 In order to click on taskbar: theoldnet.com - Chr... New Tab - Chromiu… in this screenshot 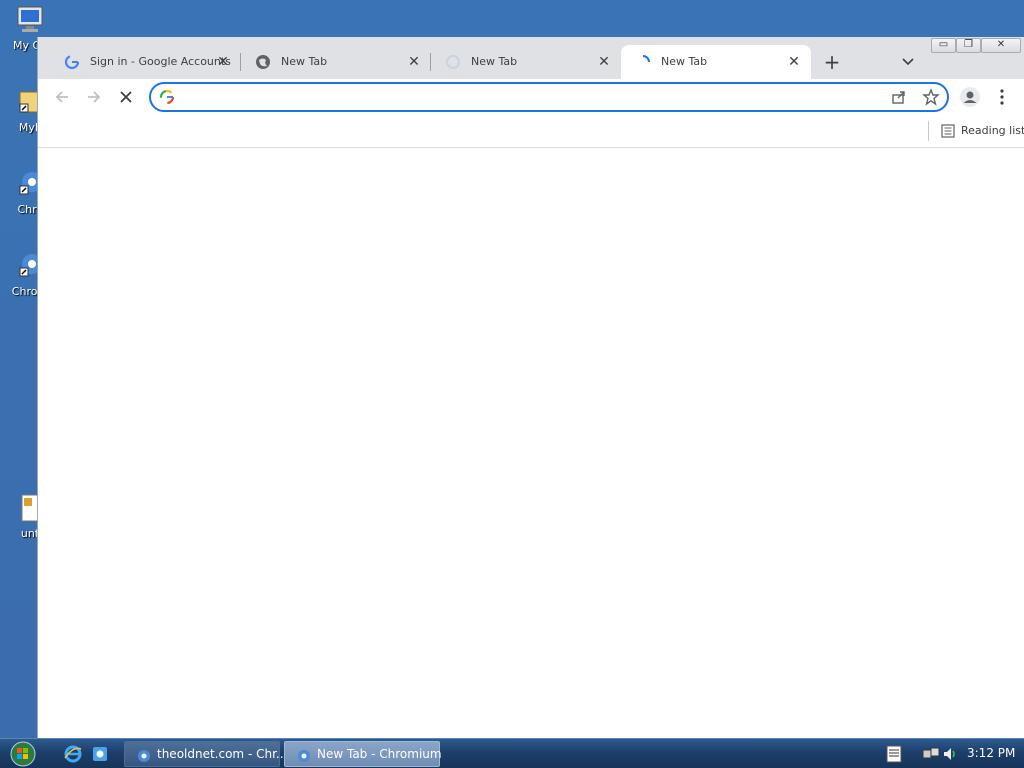, I will do `click(512, 753)`.